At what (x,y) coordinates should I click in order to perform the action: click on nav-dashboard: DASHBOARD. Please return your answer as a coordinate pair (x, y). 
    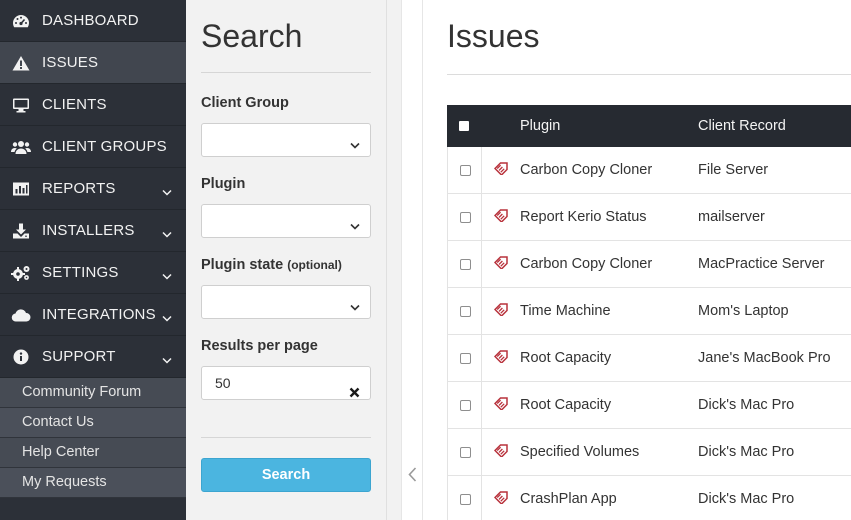
    Looking at the image, I should click on (93, 21).